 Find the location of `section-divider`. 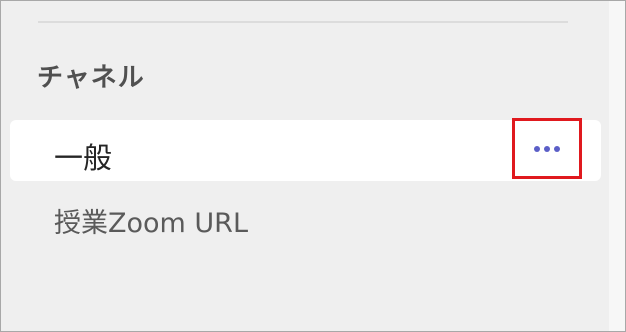

section-divider is located at coordinates (303, 22).